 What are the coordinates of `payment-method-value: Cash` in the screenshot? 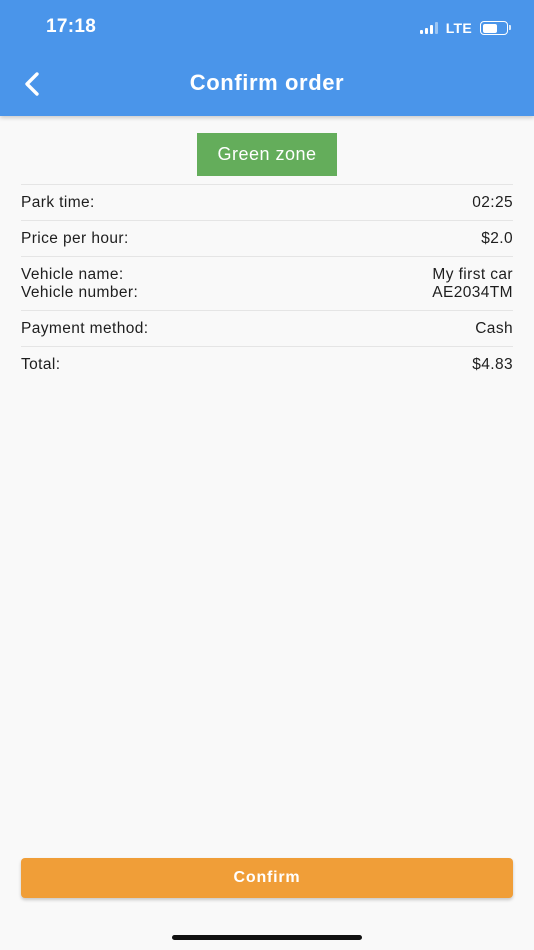 It's located at (494, 328).